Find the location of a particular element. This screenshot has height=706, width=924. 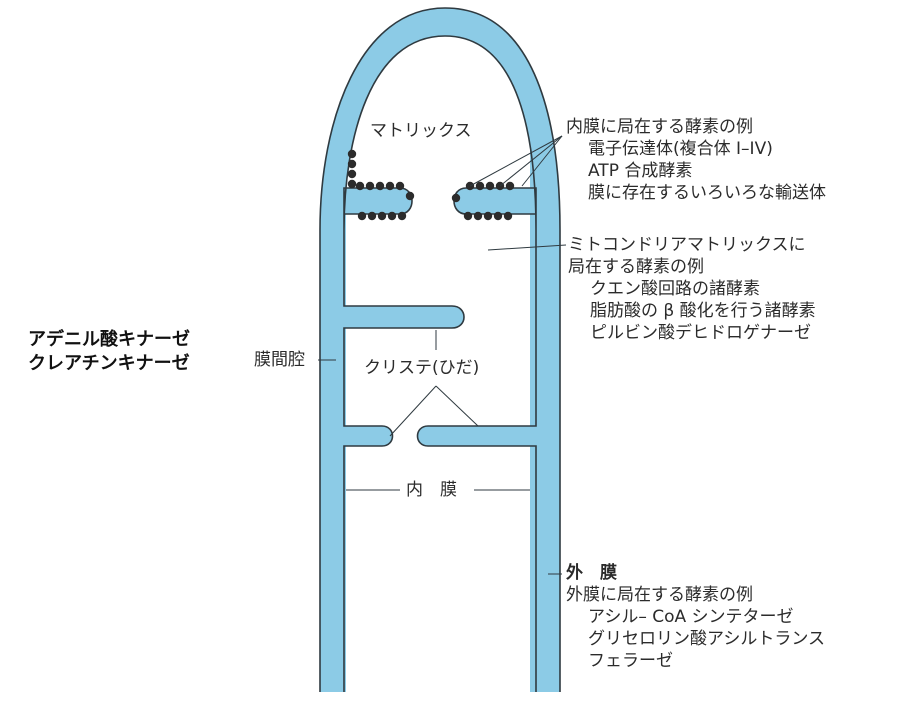

outer-enzyme-item: アシル– CoA シンテターゼ is located at coordinates (691, 617).